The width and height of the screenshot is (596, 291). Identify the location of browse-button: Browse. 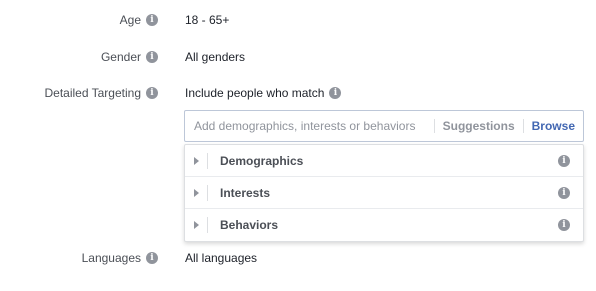
(553, 126).